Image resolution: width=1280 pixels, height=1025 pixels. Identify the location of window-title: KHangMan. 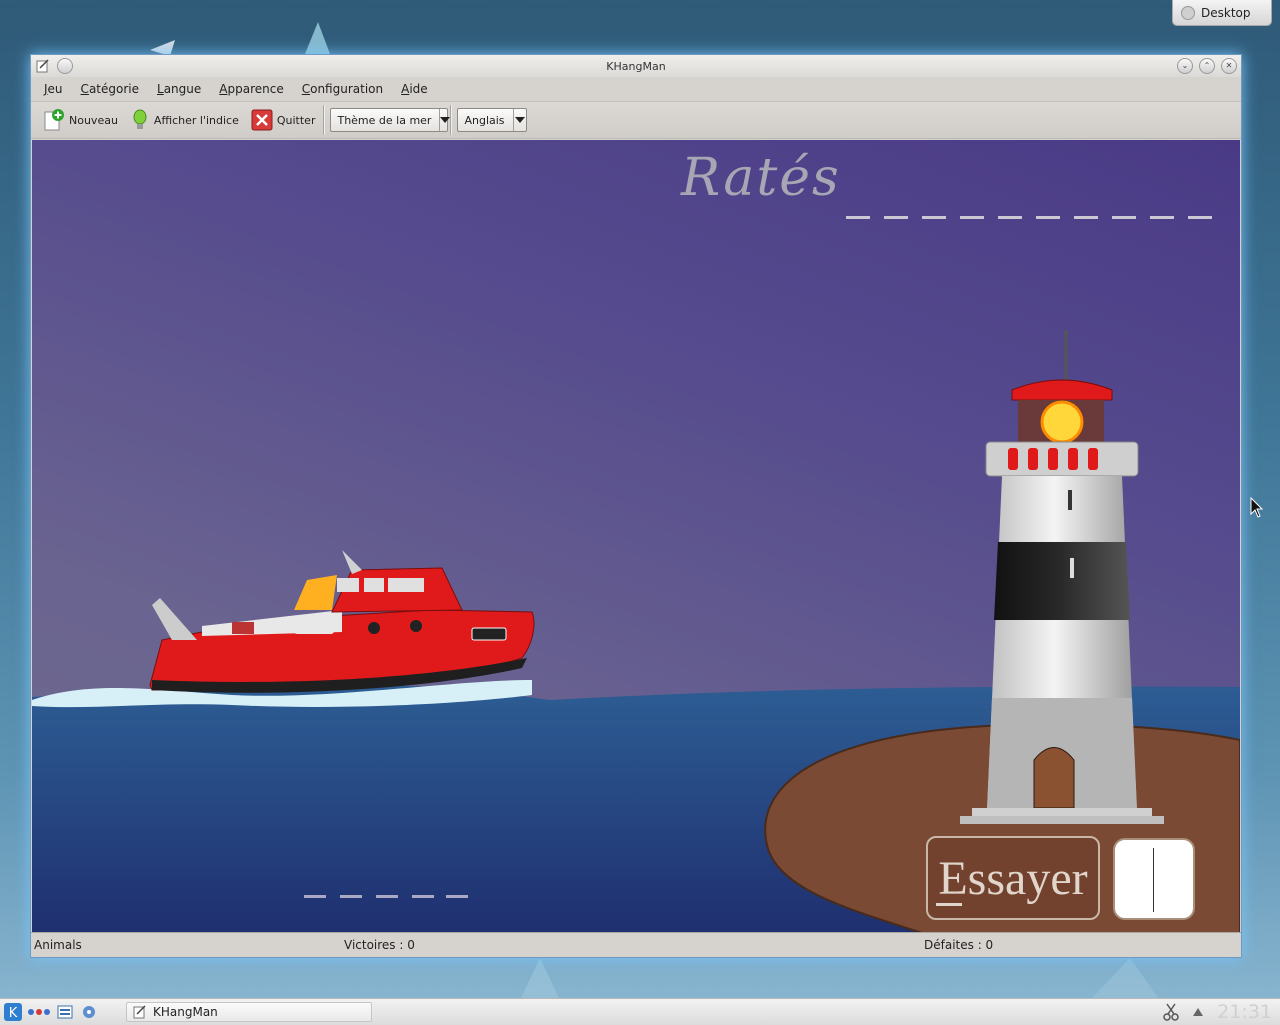
(636, 66).